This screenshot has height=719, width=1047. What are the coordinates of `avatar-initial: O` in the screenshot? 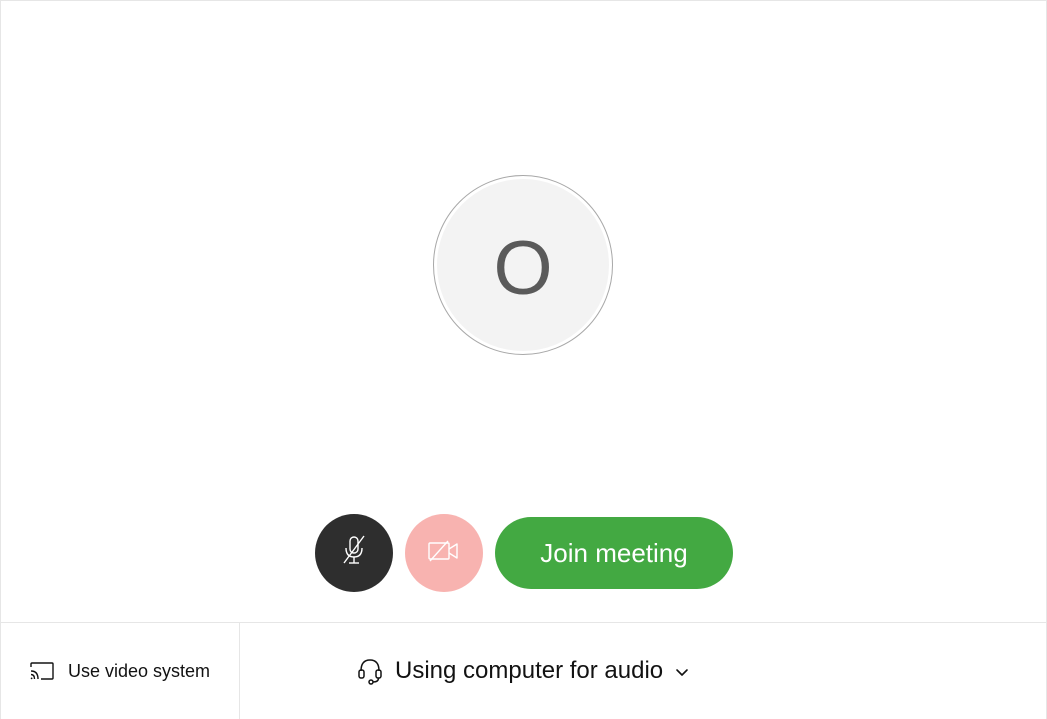 It's located at (523, 268).